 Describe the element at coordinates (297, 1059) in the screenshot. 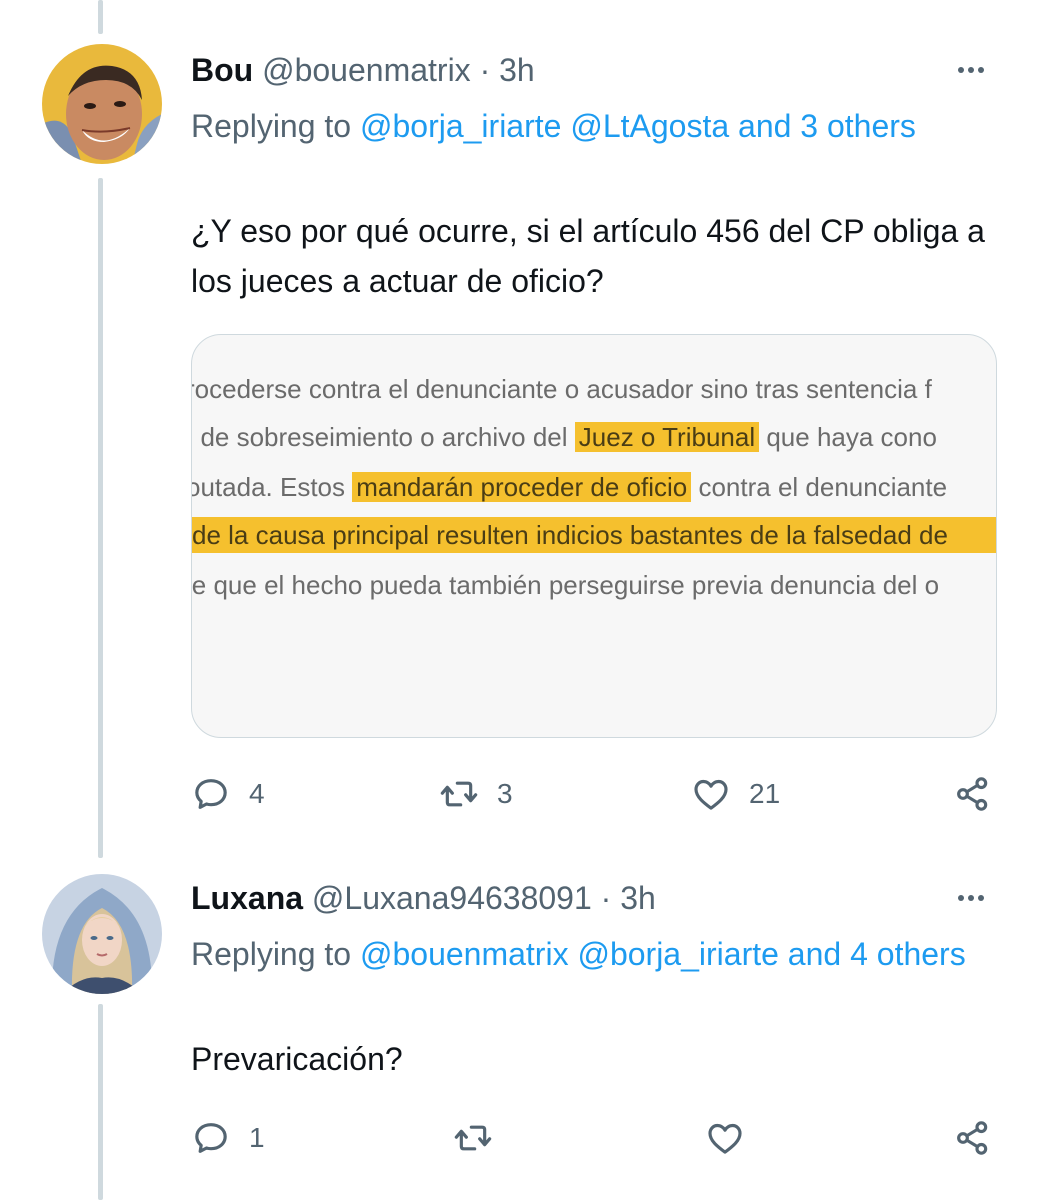

I see `tweet-text: Prevaricación?` at that location.